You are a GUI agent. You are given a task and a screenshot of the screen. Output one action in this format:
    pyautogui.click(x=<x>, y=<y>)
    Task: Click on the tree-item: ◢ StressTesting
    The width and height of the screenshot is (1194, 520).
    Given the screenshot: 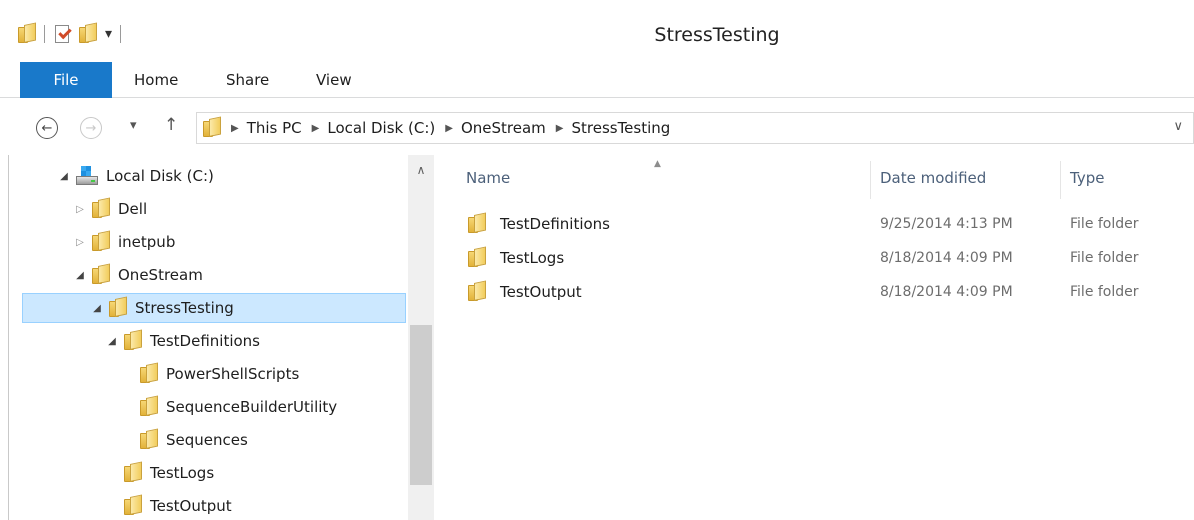 What is the action you would take?
    pyautogui.click(x=214, y=308)
    